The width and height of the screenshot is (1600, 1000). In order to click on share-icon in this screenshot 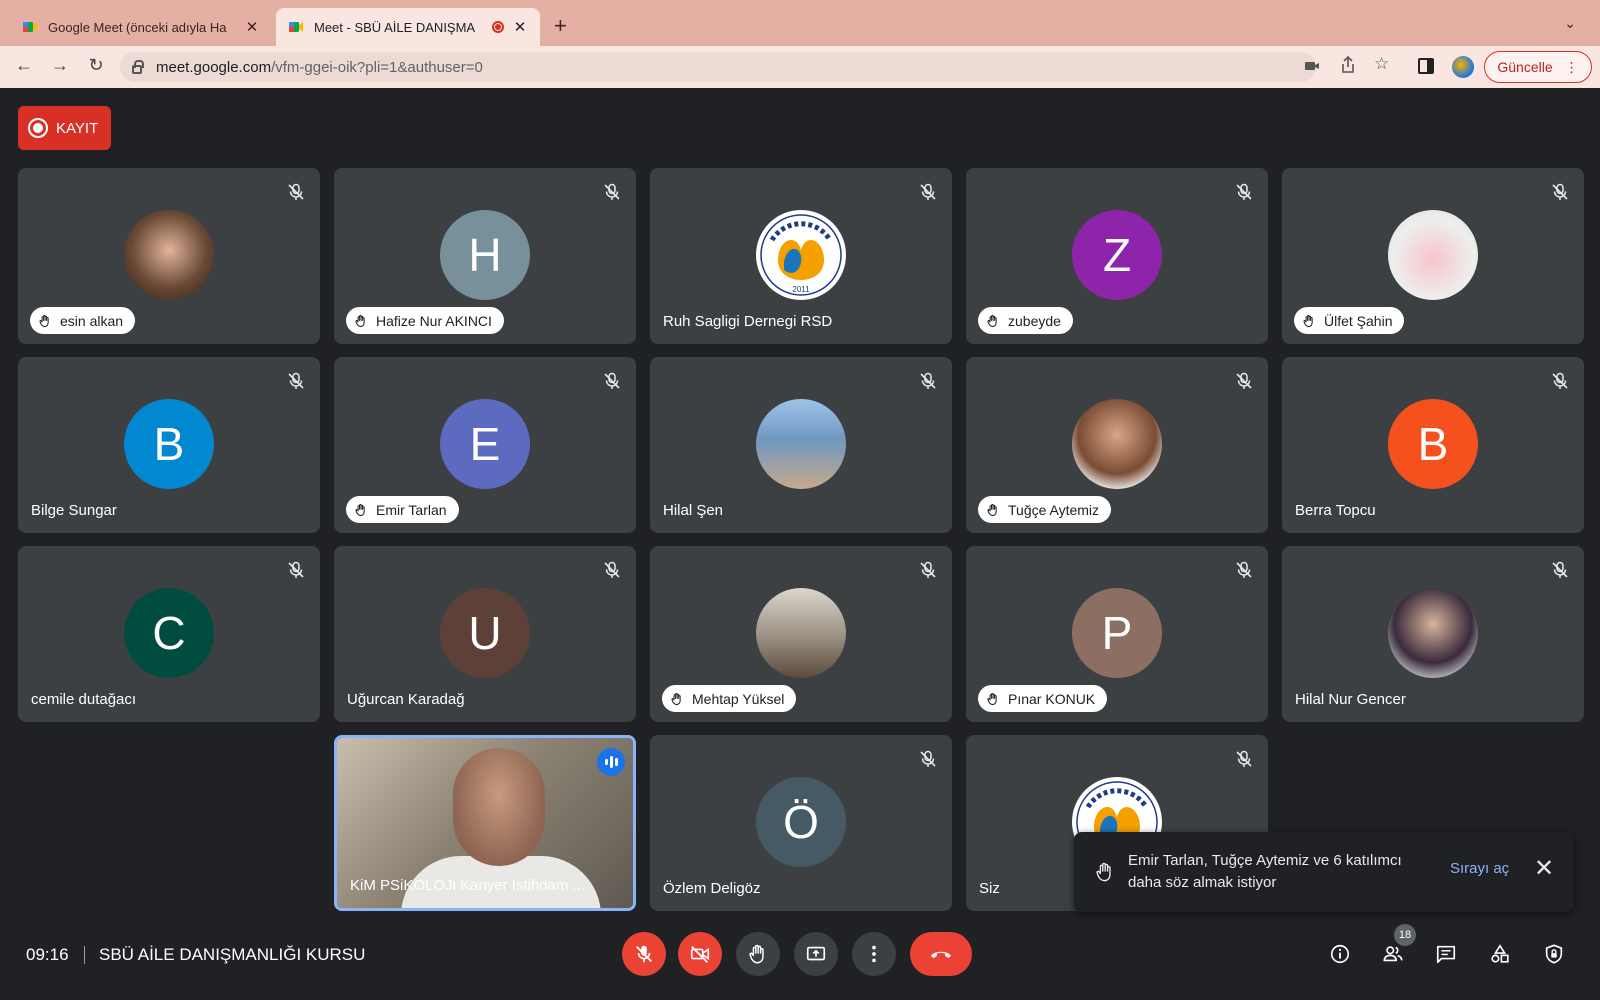, I will do `click(1348, 65)`.